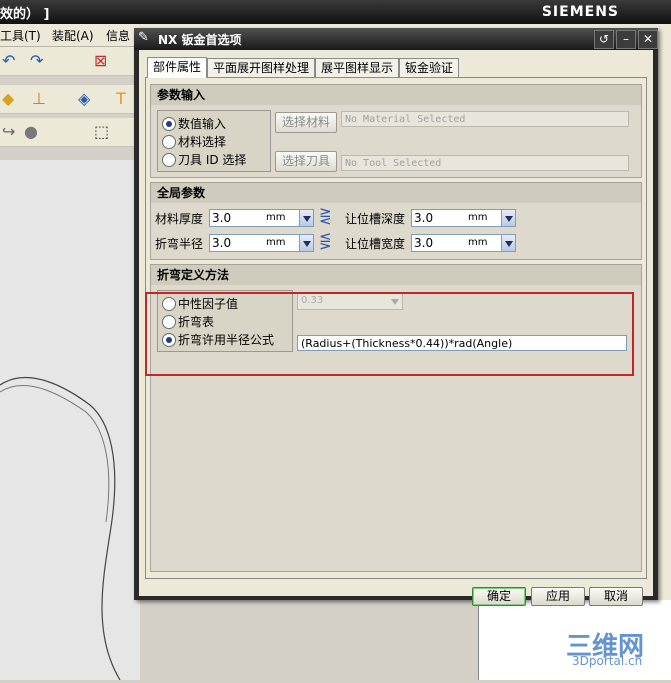 Image resolution: width=671 pixels, height=683 pixels. Describe the element at coordinates (357, 67) in the screenshot. I see `tab-flat-pattern-display: 展平图样显示` at that location.